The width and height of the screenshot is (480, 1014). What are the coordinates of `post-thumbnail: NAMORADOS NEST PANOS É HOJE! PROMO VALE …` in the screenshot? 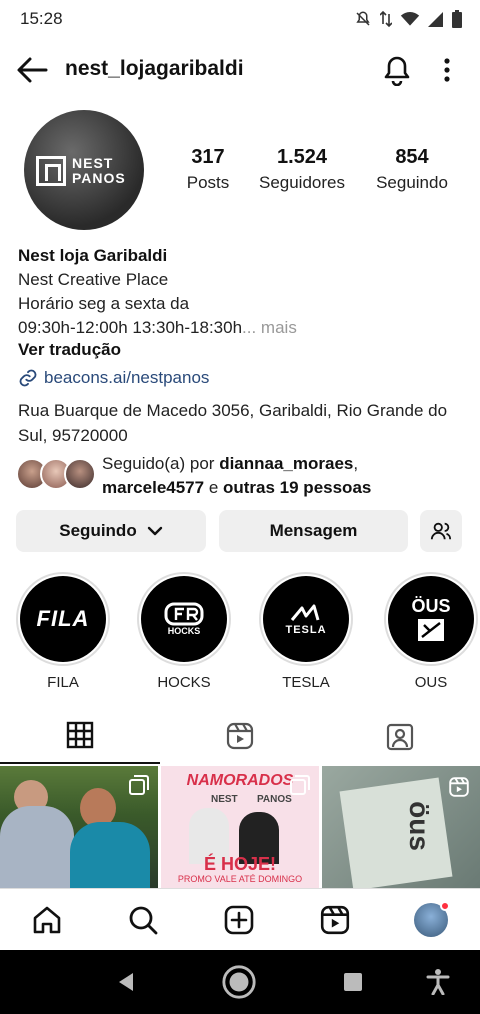 It's located at (240, 827).